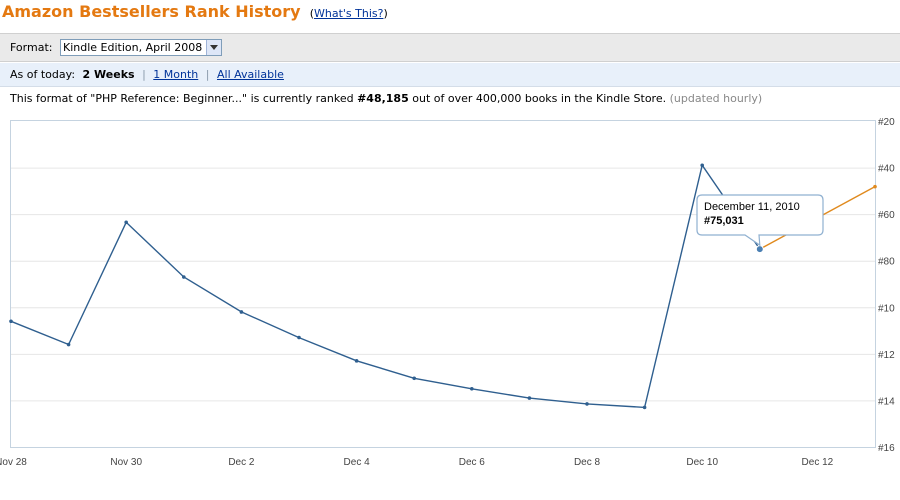 The height and width of the screenshot is (500, 900). I want to click on x-tick-label: Dec 4, so click(357, 462).